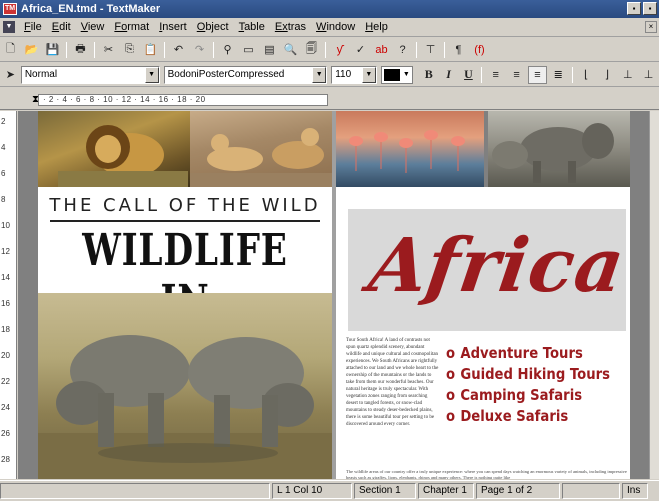 The width and height of the screenshot is (659, 501). Describe the element at coordinates (5, 459) in the screenshot. I see `vruler-label: 28` at that location.